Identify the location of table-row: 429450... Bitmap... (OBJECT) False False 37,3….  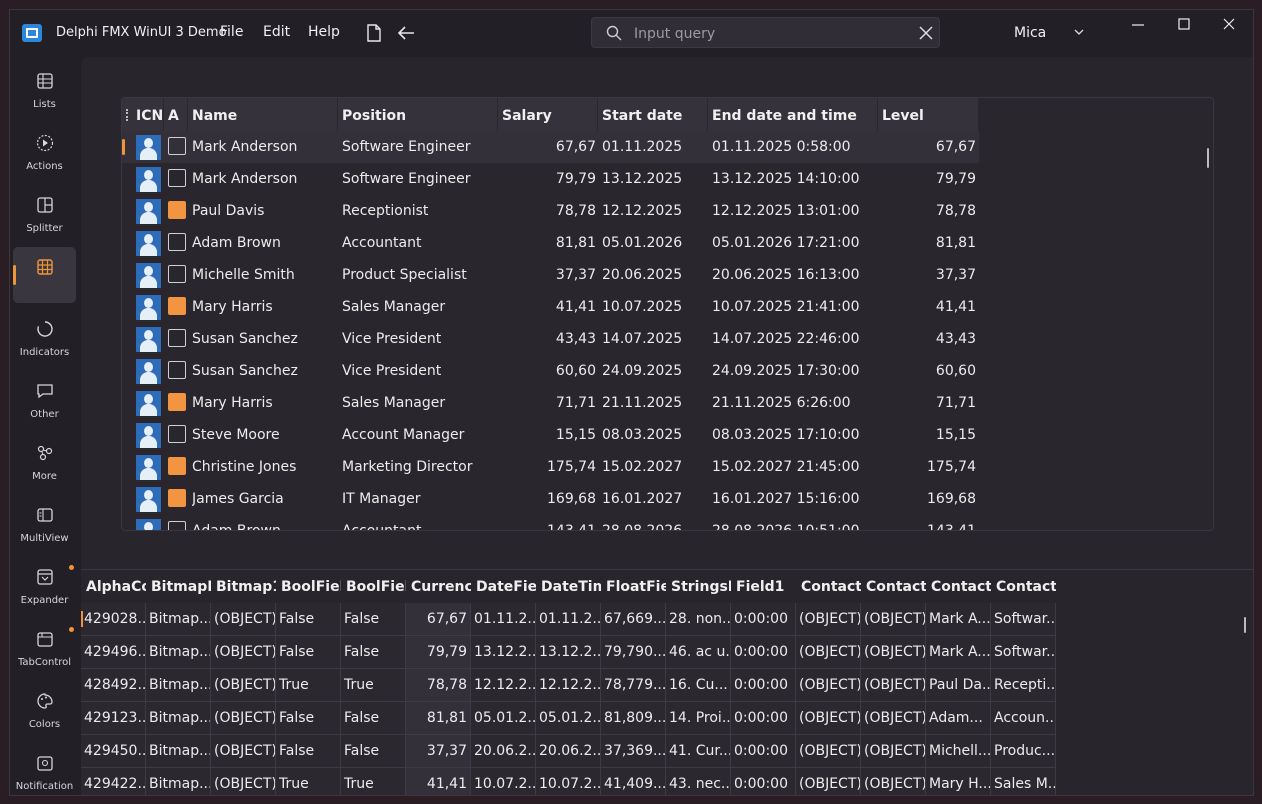
(569, 751).